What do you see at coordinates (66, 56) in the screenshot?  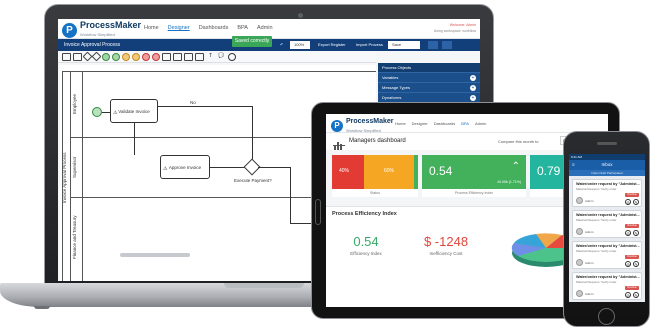 I see `pool-tool-icon` at bounding box center [66, 56].